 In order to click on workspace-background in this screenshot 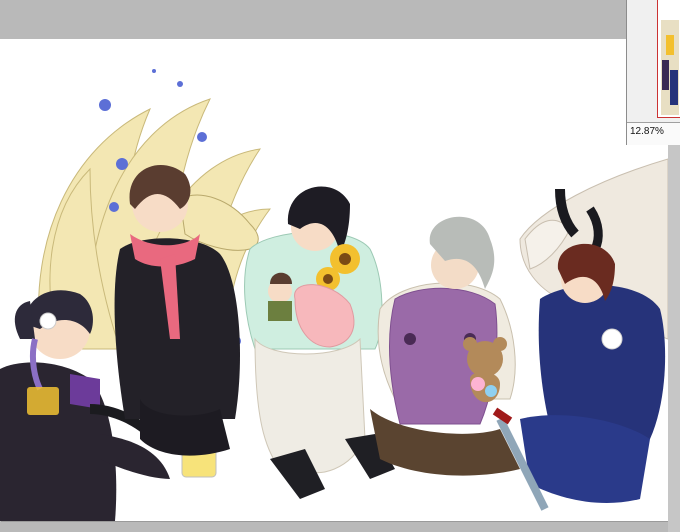, I will do `click(313, 19)`.